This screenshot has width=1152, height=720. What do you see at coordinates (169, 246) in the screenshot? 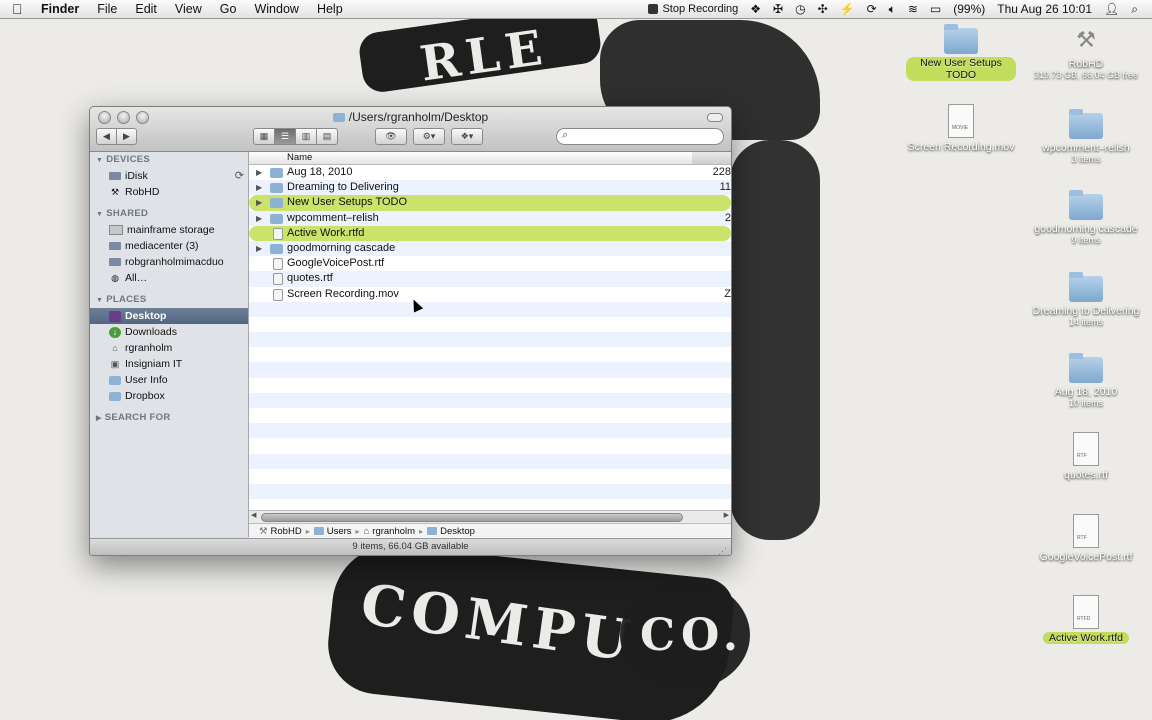
I see `sidebar-item-mediacenter: mediacenter (3)` at bounding box center [169, 246].